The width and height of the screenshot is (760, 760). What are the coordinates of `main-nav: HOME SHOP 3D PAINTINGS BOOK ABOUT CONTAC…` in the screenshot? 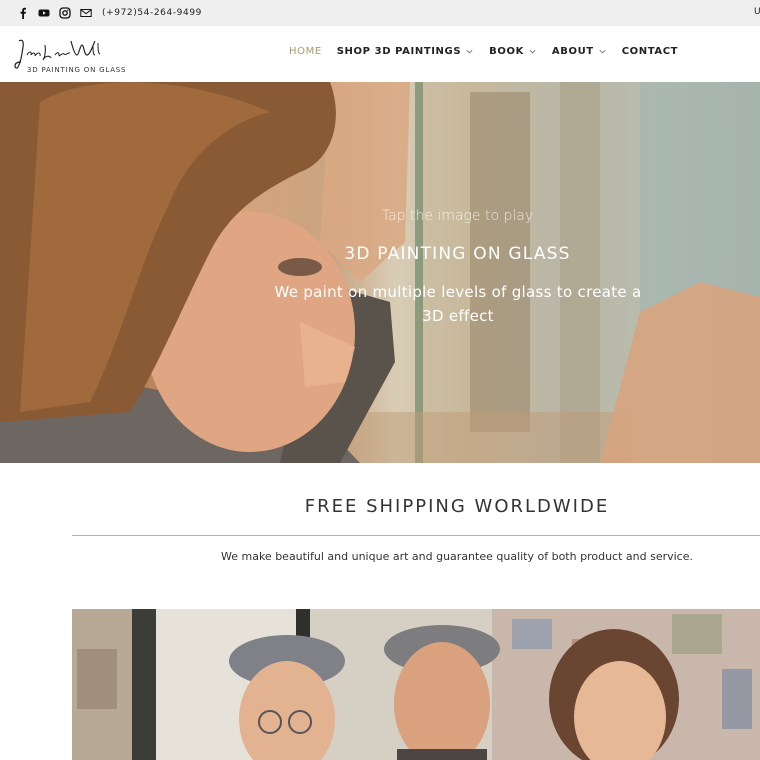 It's located at (491, 51).